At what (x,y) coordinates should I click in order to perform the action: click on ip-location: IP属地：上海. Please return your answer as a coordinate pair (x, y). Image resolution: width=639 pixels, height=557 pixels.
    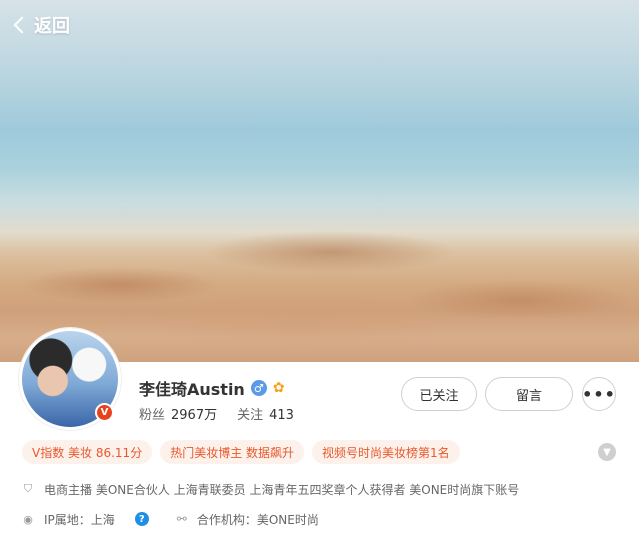
    Looking at the image, I should click on (79, 519).